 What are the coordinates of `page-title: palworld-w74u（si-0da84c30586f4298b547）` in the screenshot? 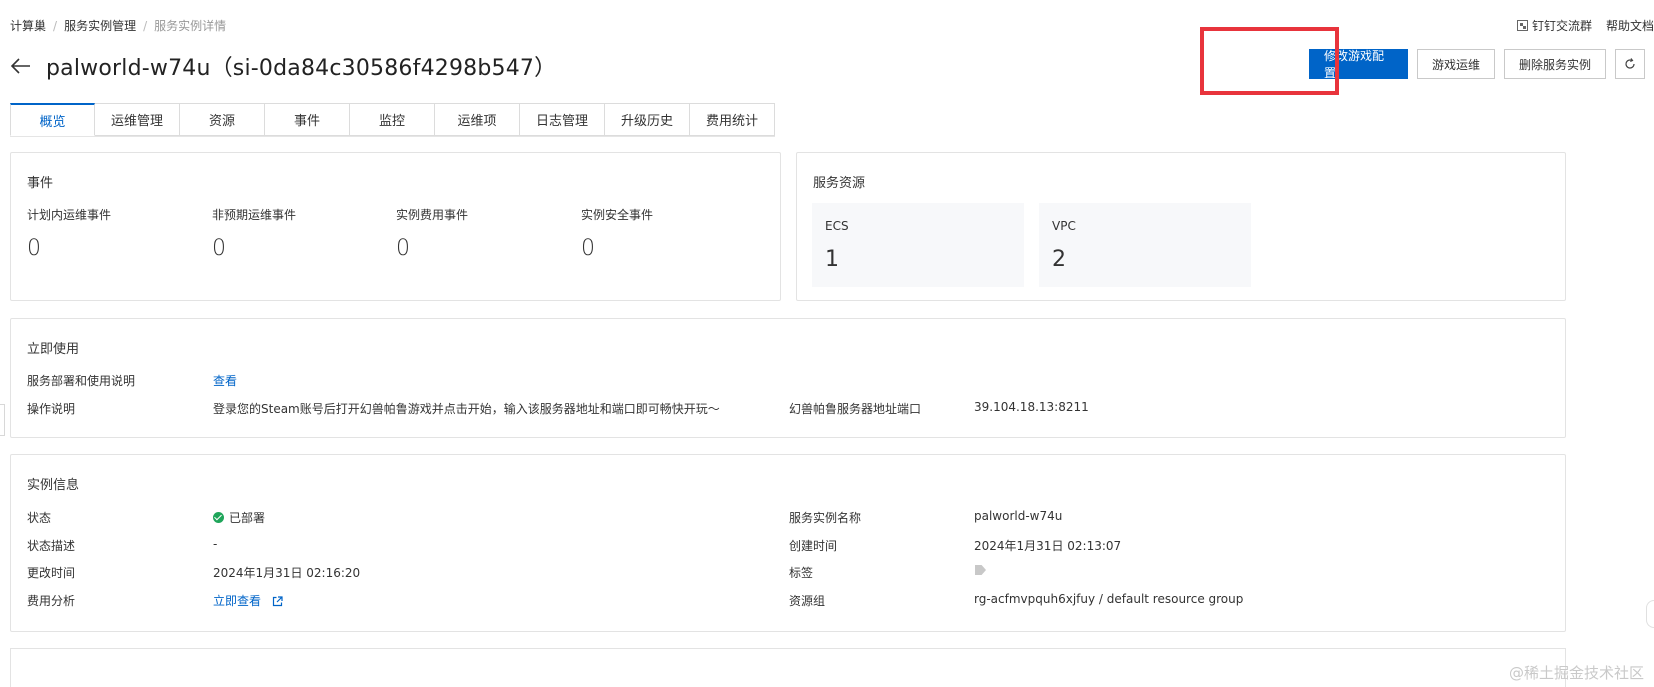 It's located at (301, 68).